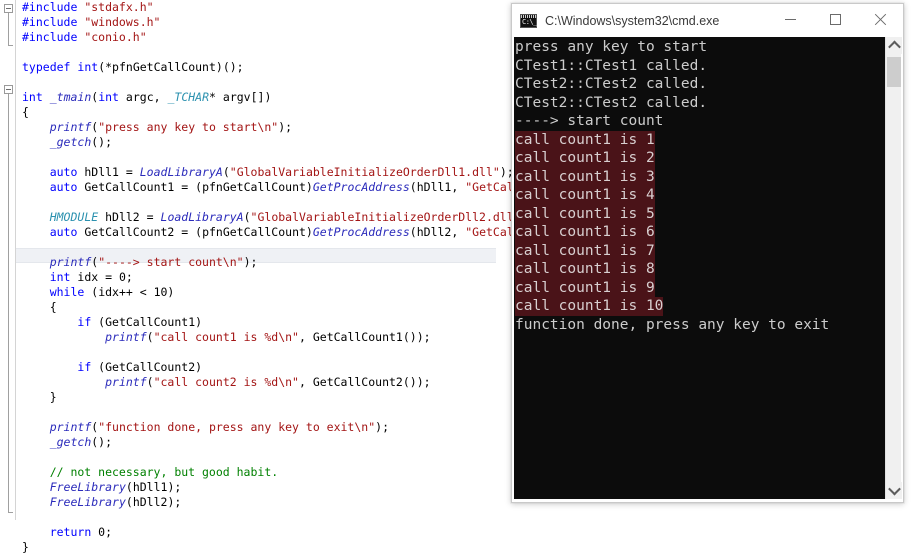 This screenshot has height=555, width=915. I want to click on maximize-button, so click(835, 19).